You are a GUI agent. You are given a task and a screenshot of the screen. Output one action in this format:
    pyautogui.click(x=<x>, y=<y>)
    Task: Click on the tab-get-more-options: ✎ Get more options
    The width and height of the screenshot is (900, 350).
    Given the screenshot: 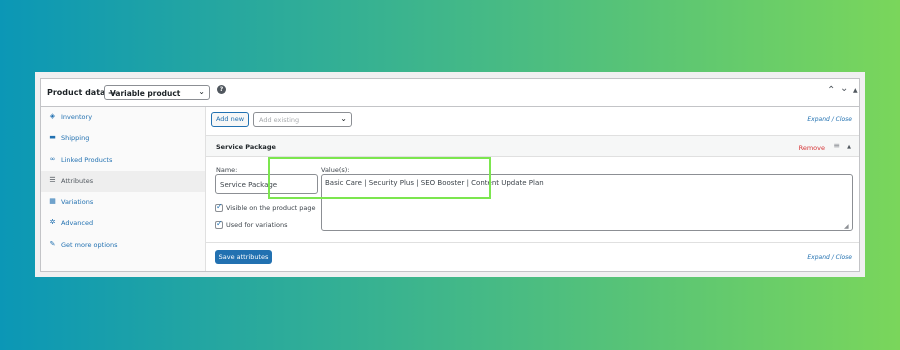 What is the action you would take?
    pyautogui.click(x=123, y=245)
    